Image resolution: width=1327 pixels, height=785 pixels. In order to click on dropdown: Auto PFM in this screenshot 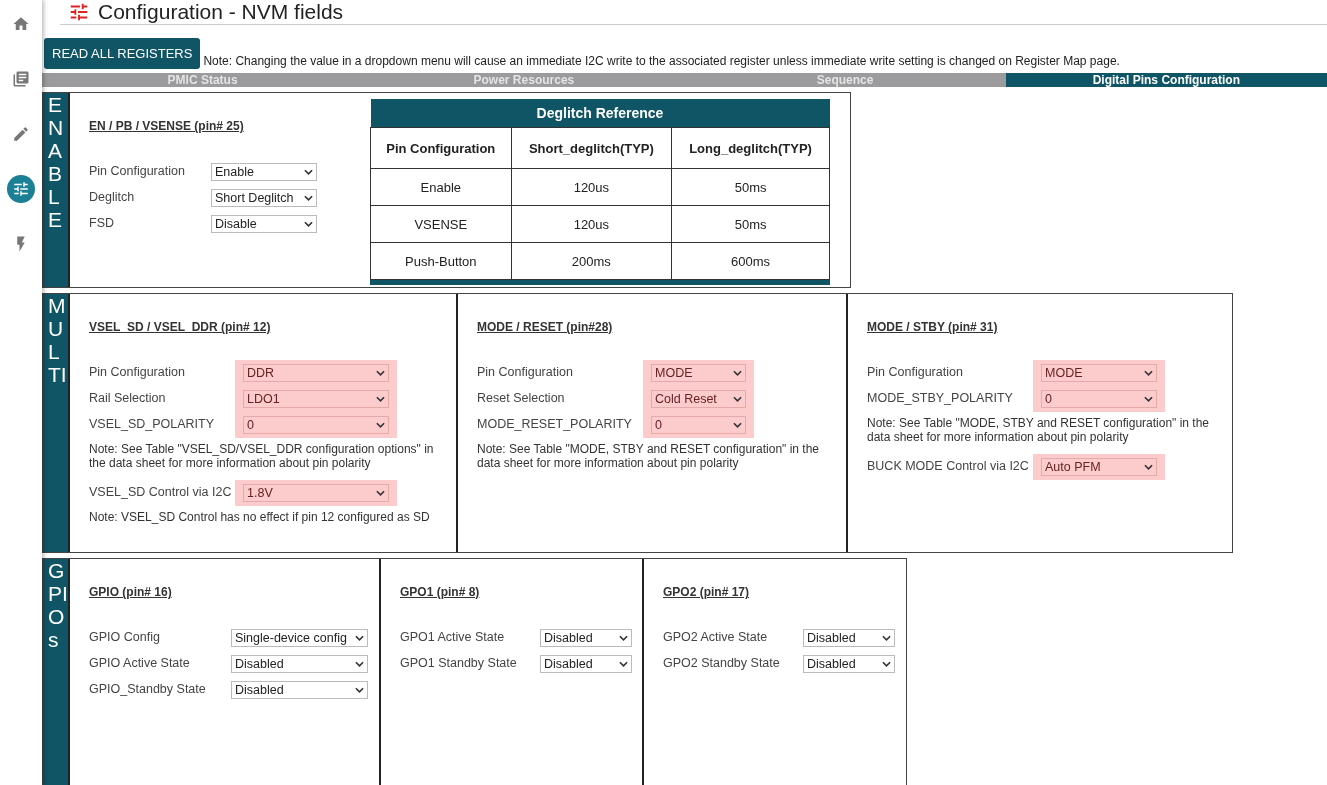, I will do `click(1099, 467)`.